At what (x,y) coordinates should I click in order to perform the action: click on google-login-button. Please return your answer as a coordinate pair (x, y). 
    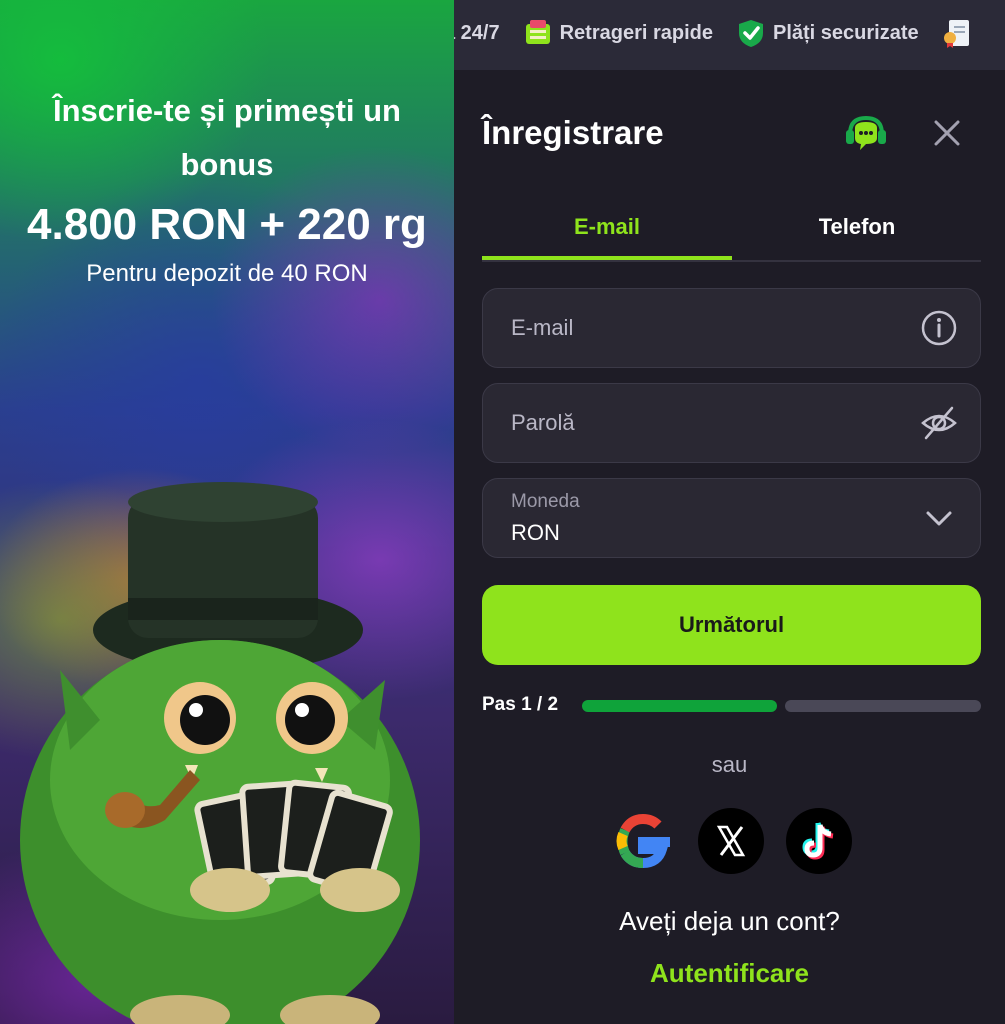
    Looking at the image, I should click on (643, 841).